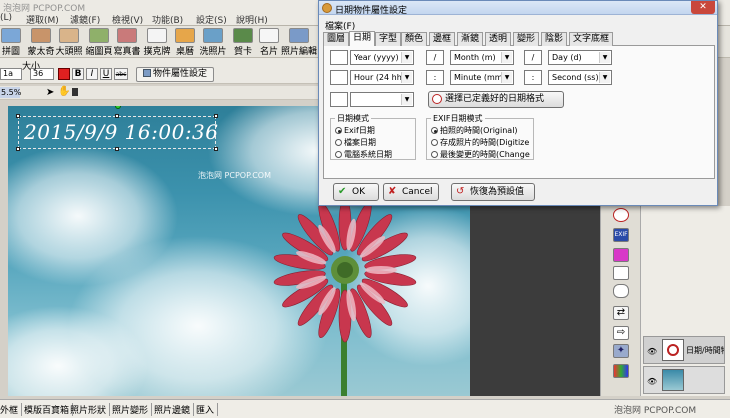 This screenshot has width=730, height=418. I want to click on cancel-label: Cancel, so click(417, 192).